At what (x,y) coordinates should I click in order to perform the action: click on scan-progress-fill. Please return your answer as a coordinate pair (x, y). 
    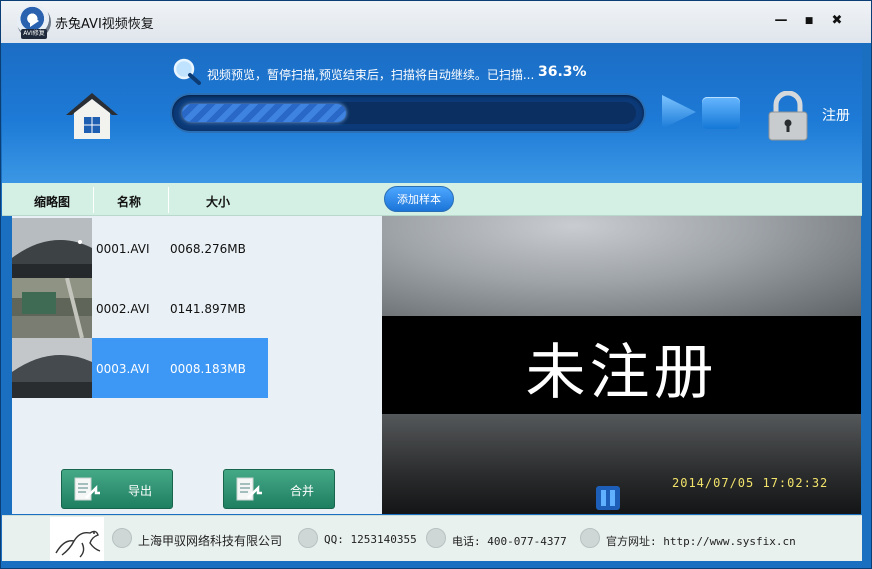
    Looking at the image, I should click on (264, 113).